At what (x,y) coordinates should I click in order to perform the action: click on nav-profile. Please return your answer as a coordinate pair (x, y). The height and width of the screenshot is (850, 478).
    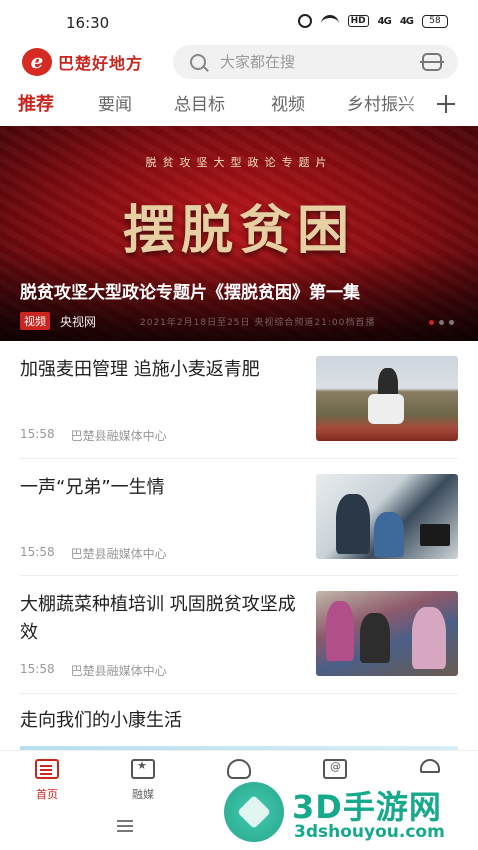
    Looking at the image, I should click on (430, 766).